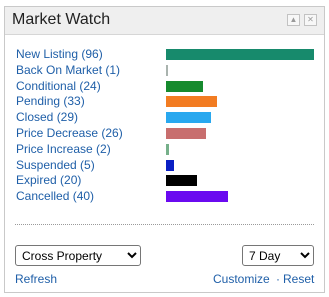  I want to click on status-link: Pending (33), so click(50, 101).